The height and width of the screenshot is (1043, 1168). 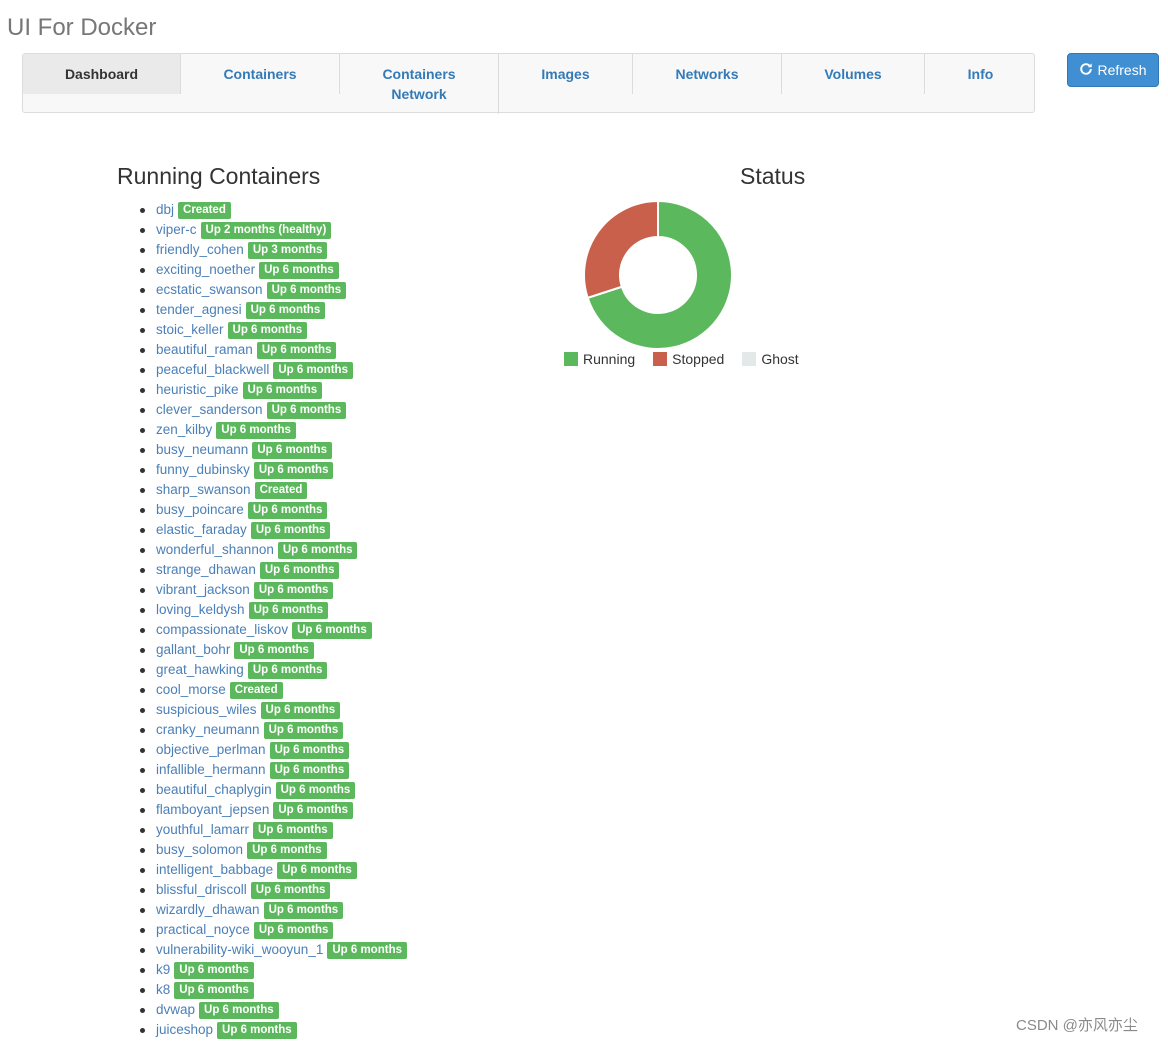 What do you see at coordinates (273, 610) in the screenshot?
I see `list-item: loving_keldysh Up 6 months` at bounding box center [273, 610].